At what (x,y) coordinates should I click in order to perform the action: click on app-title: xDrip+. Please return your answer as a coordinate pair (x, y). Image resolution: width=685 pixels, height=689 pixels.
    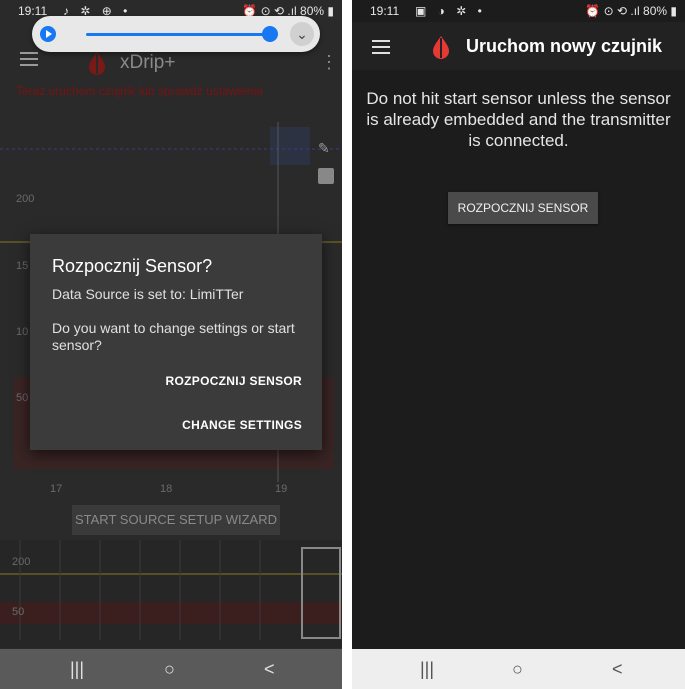
    Looking at the image, I should click on (148, 62).